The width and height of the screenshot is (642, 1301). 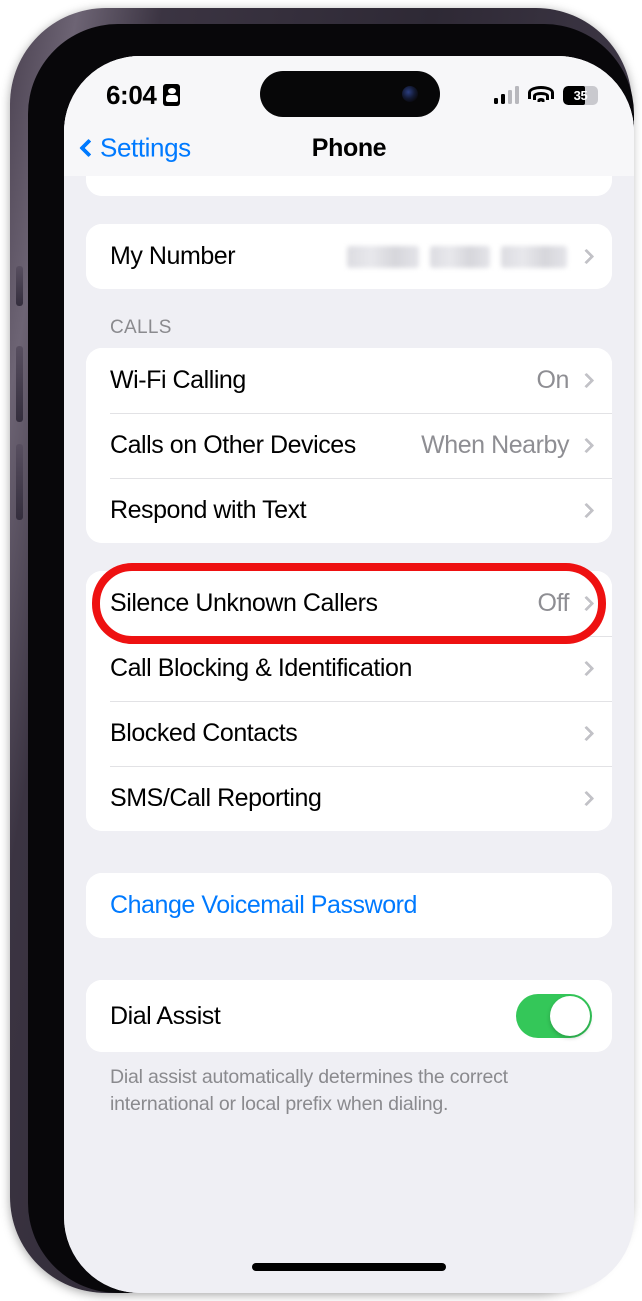 I want to click on status-bar-left: 6:04, so click(x=143, y=95).